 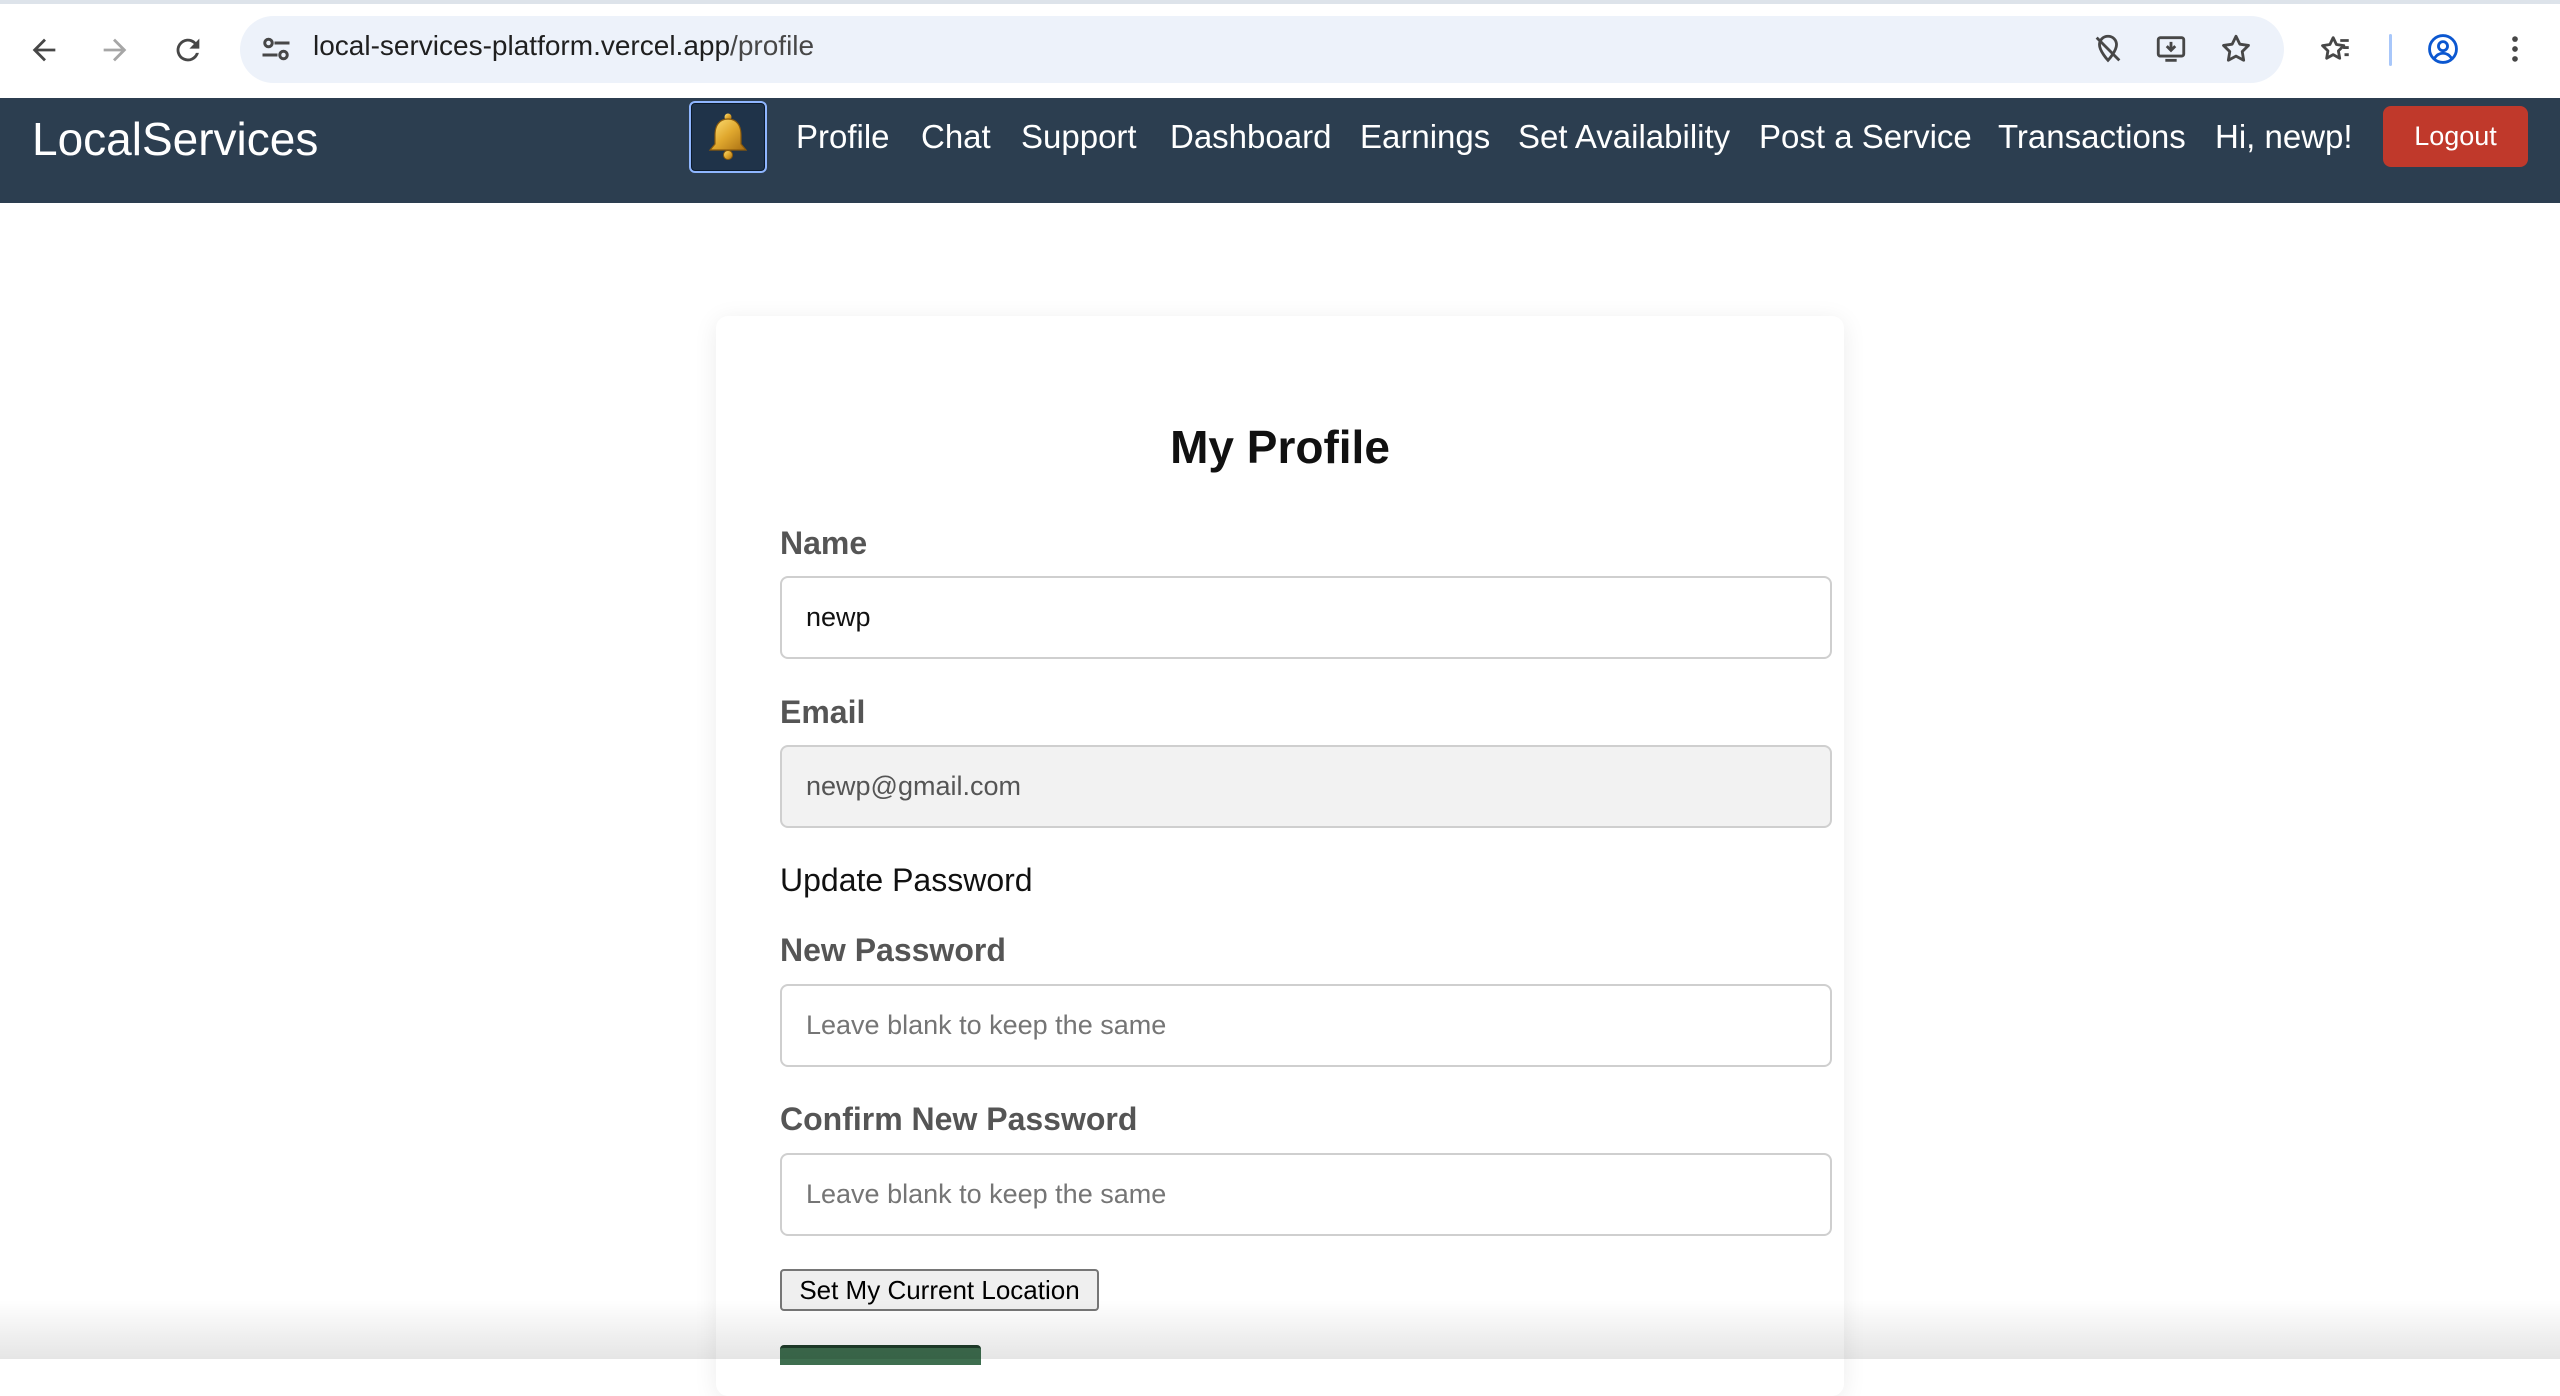 What do you see at coordinates (1306, 786) in the screenshot?
I see `email-field` at bounding box center [1306, 786].